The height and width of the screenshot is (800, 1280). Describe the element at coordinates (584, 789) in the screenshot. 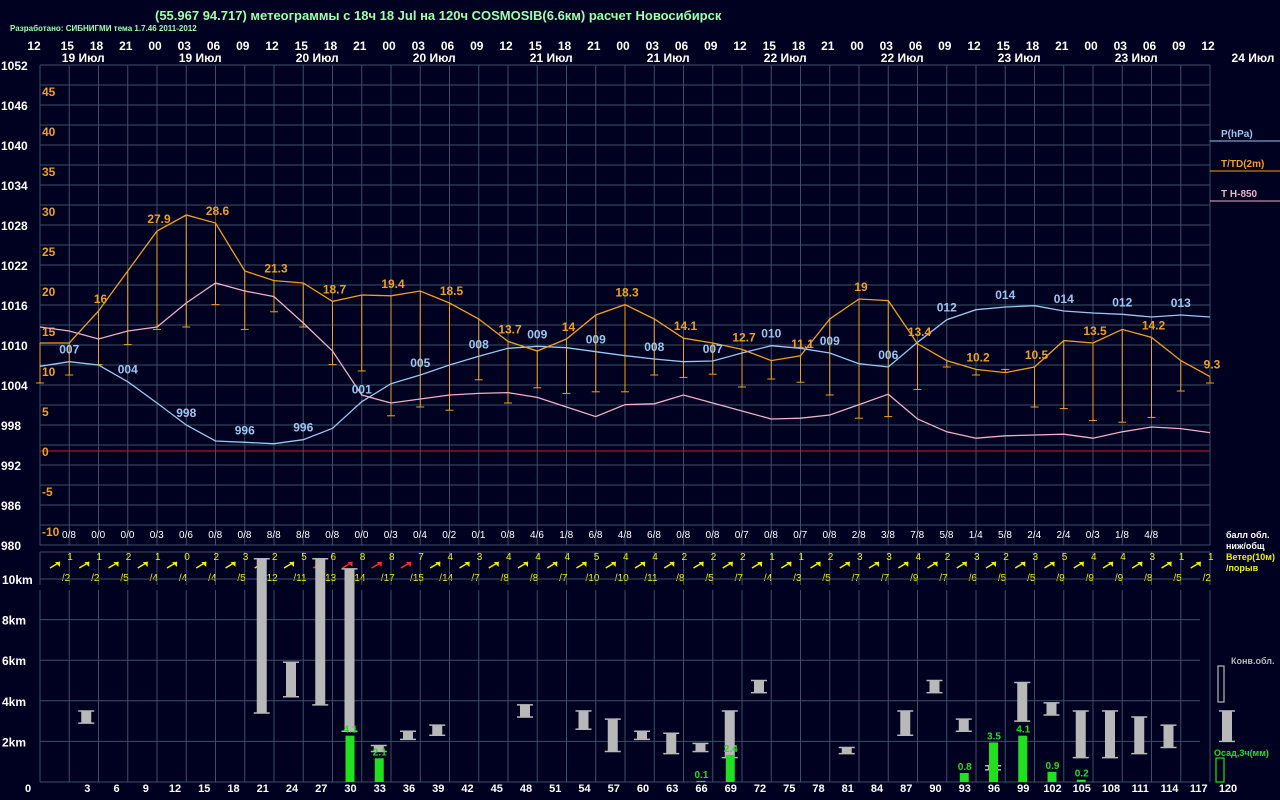

I see `forecast-hour-label: 54` at that location.